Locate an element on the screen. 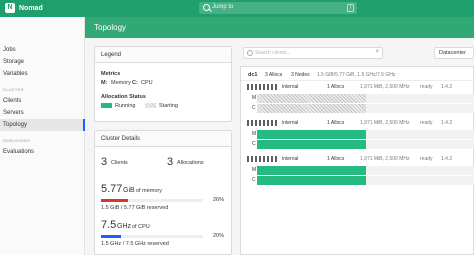 The height and width of the screenshot is (255, 474). top-nav: N Nomad Jump to / is located at coordinates (237, 8).